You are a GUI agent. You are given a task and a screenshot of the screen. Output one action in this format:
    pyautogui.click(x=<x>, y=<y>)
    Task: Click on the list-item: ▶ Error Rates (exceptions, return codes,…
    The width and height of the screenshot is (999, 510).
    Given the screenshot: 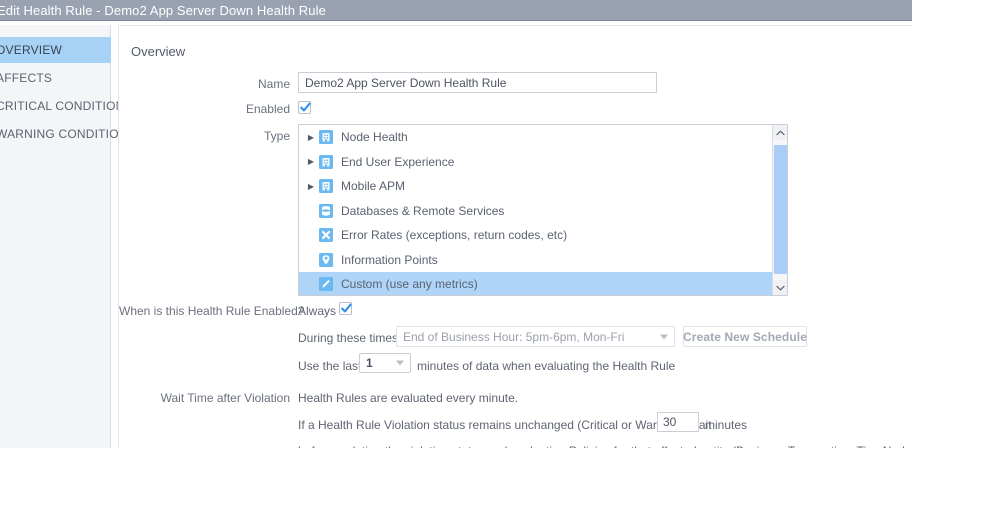 What is the action you would take?
    pyautogui.click(x=536, y=235)
    